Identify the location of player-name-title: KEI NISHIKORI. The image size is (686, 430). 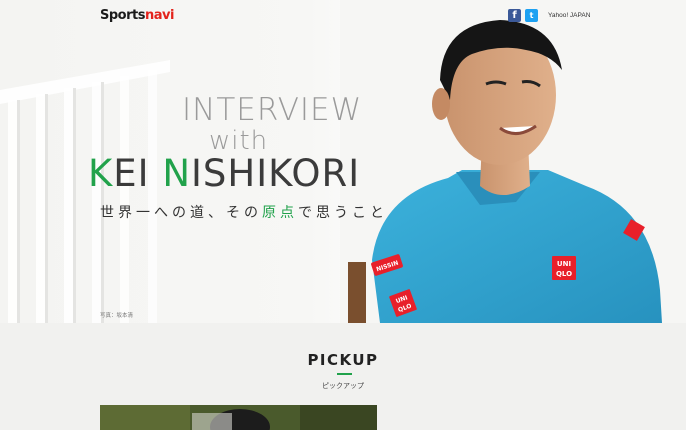
(224, 173).